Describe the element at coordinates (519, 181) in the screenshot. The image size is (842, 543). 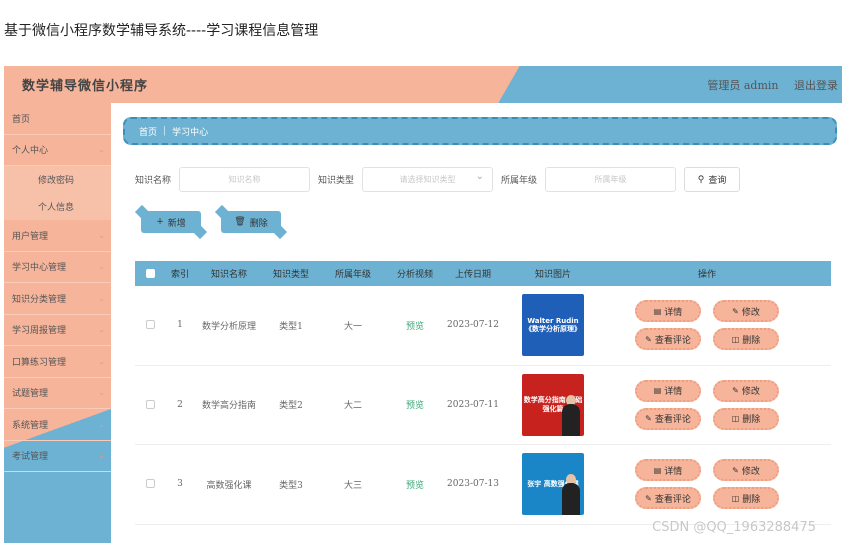
I see `grade-label: 所属年级` at that location.